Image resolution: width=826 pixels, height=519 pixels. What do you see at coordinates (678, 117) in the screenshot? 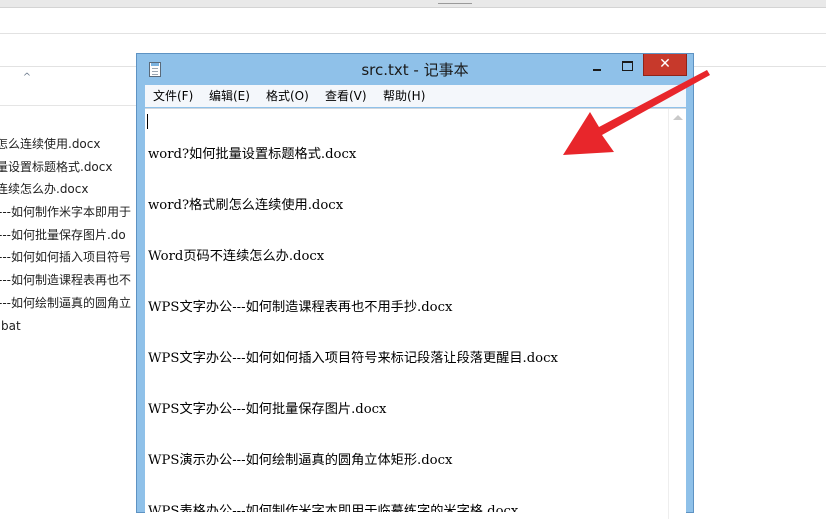
I see `scroll-up-icon` at bounding box center [678, 117].